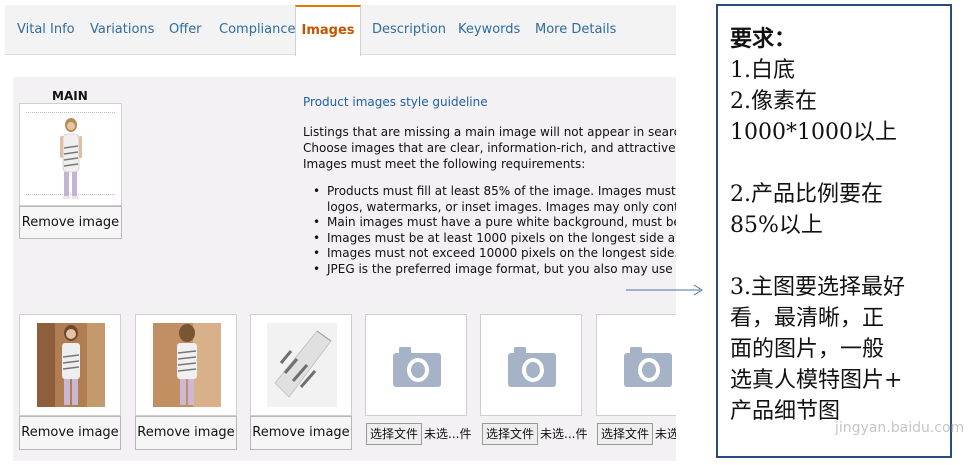 The height and width of the screenshot is (465, 970). What do you see at coordinates (665, 434) in the screenshot?
I see `no-file-chosen-label: 未选` at bounding box center [665, 434].